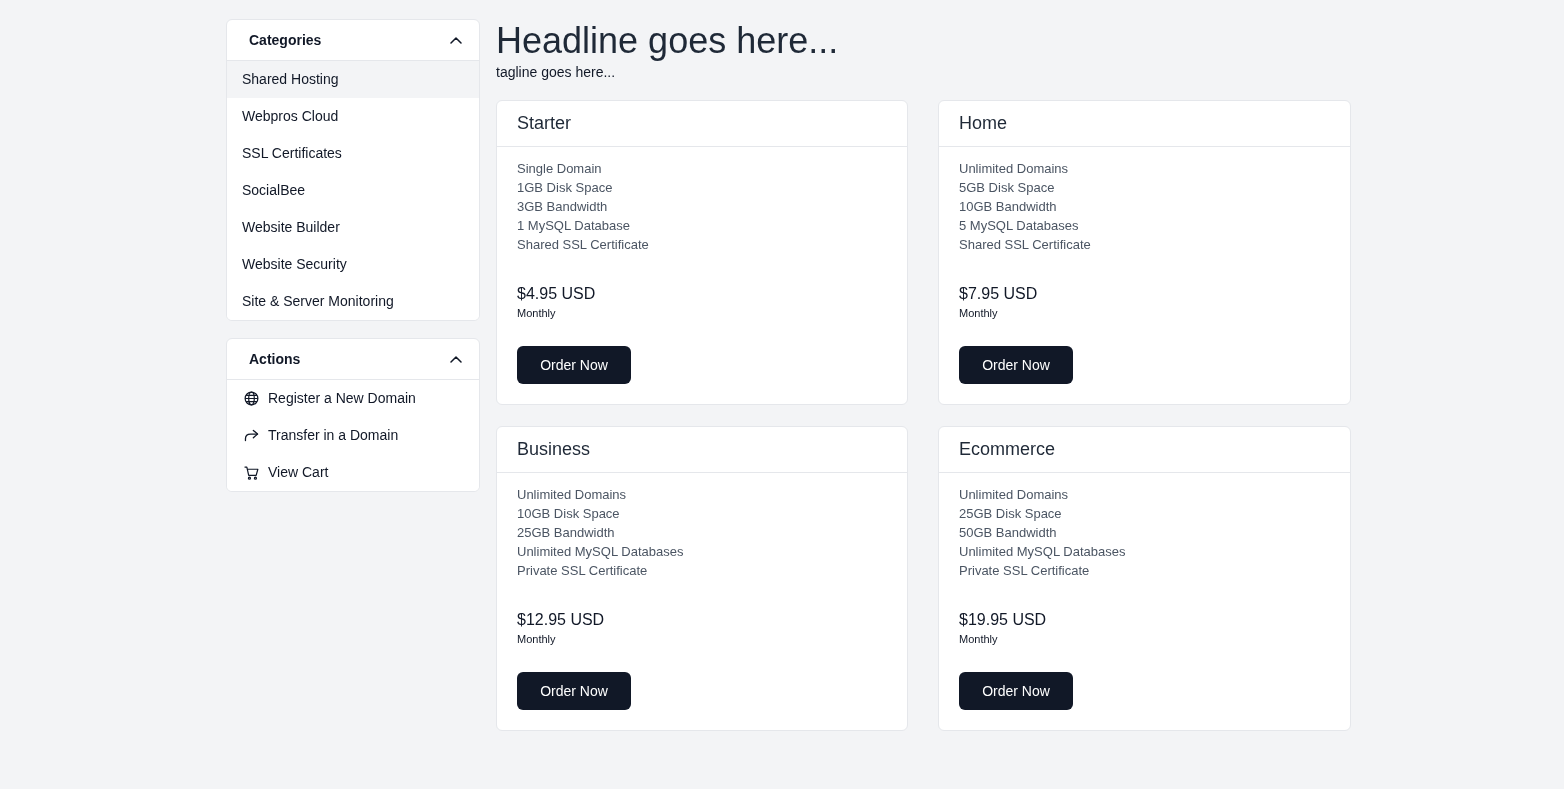  Describe the element at coordinates (566, 533) in the screenshot. I see `feature-text: 25GB Bandwidth` at that location.